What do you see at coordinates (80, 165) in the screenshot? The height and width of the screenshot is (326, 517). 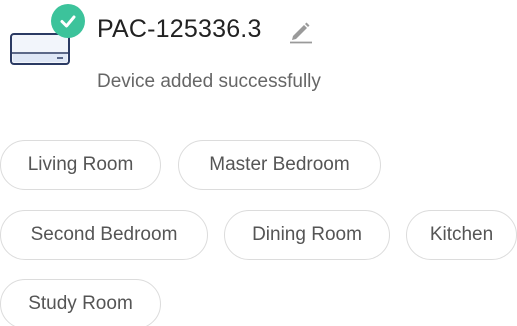 I see `room-chip-living-room: Living Room` at bounding box center [80, 165].